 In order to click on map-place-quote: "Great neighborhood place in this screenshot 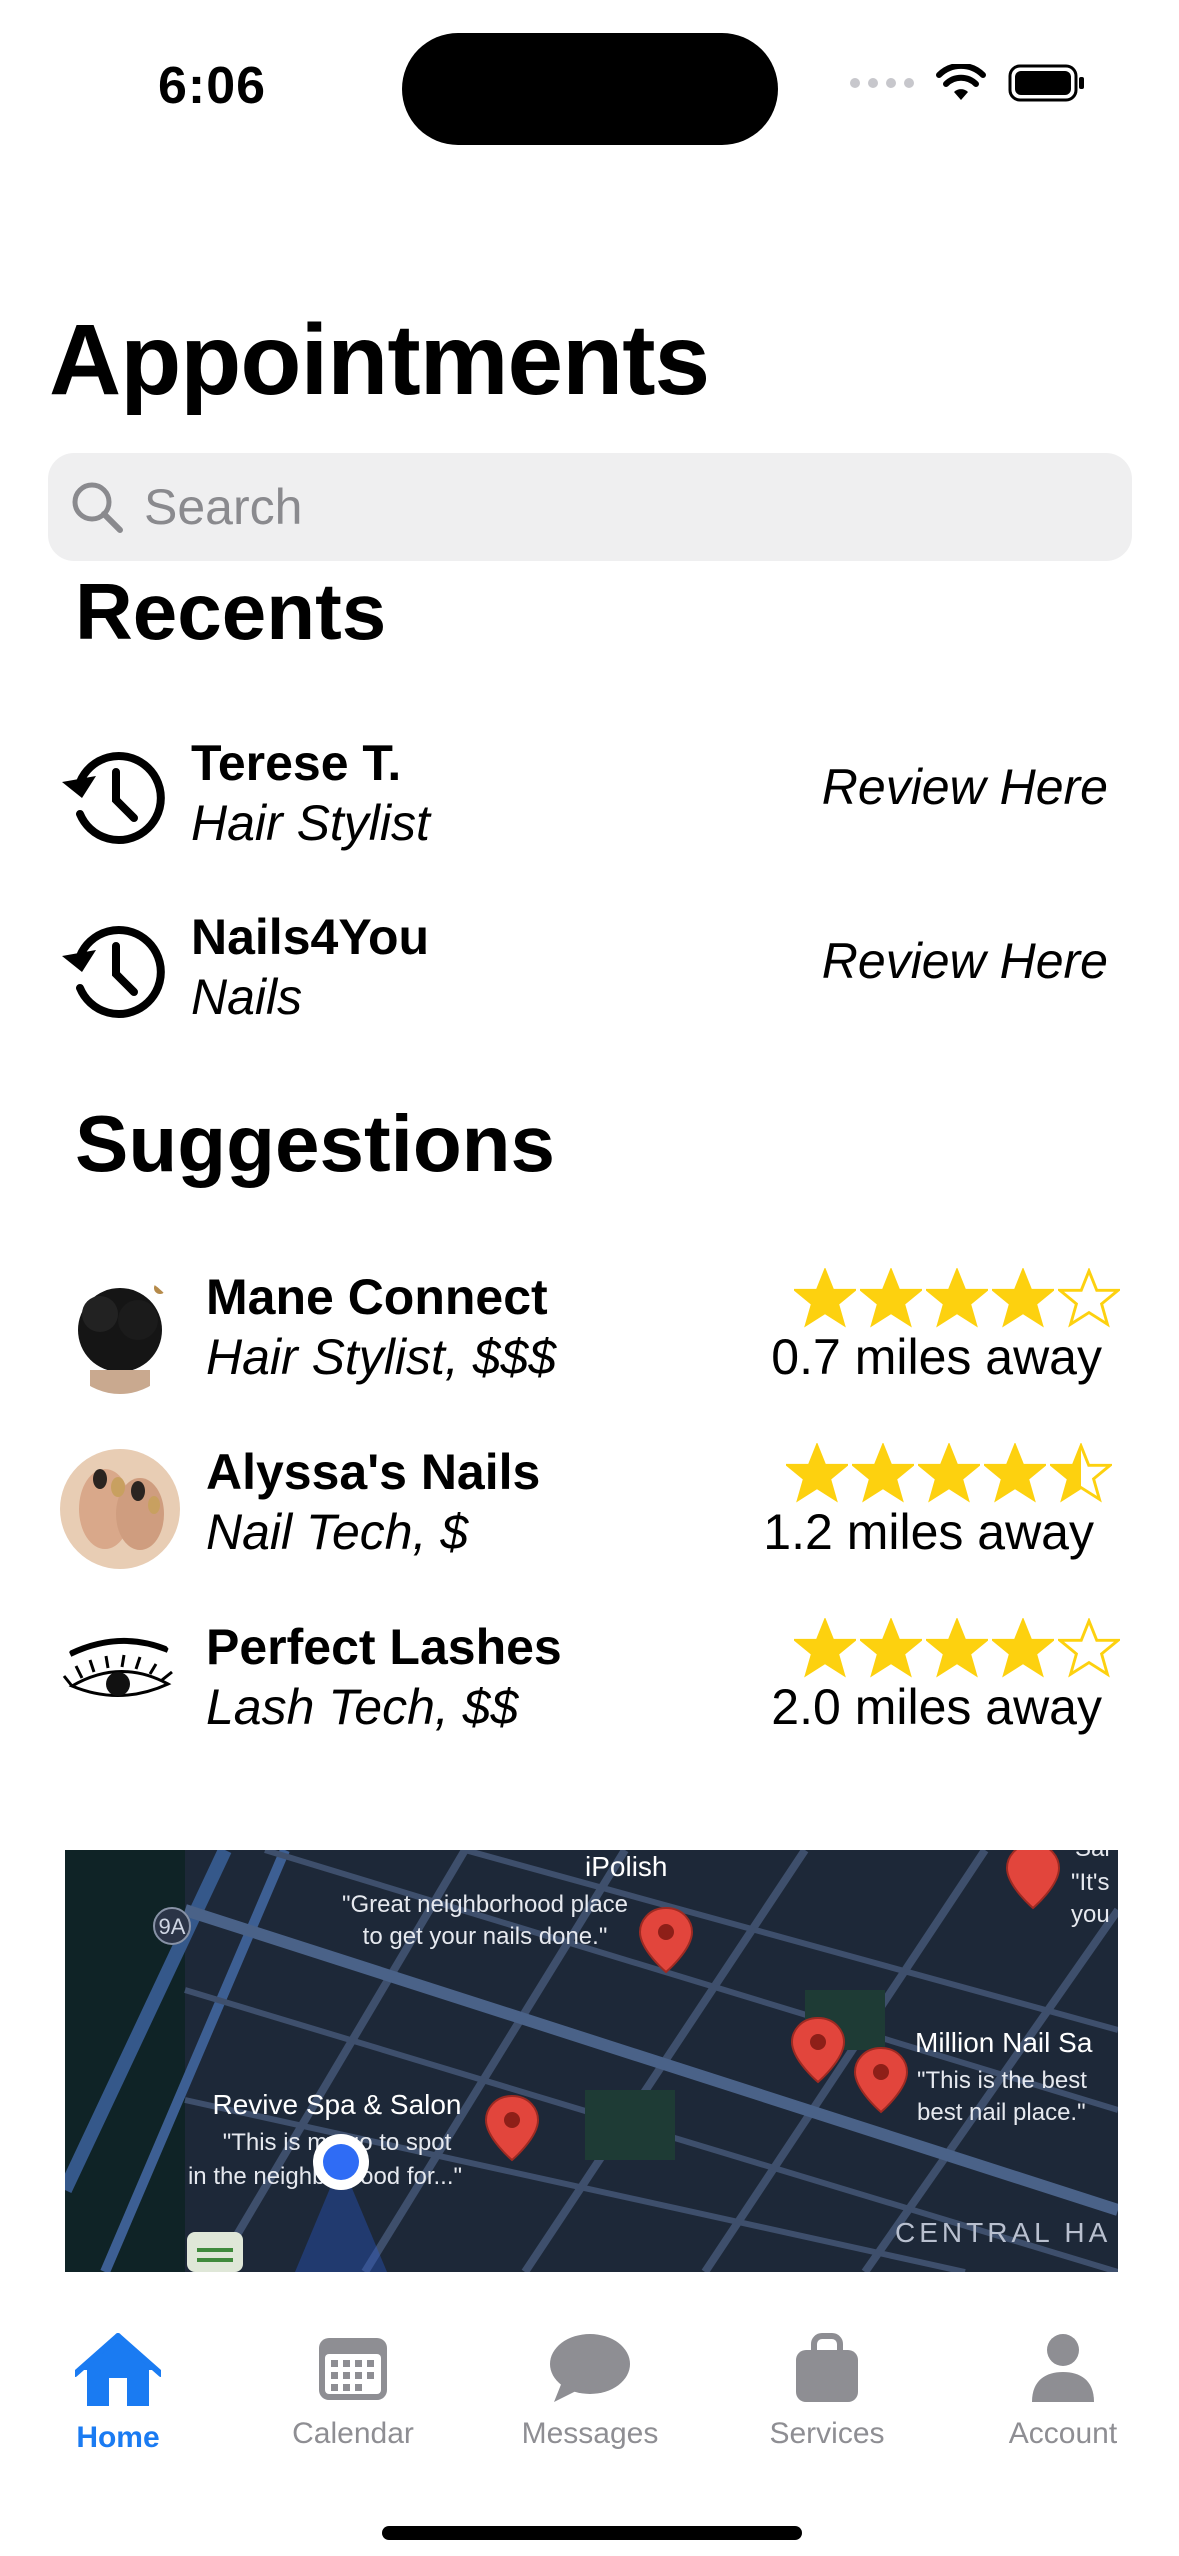, I will do `click(485, 1904)`.